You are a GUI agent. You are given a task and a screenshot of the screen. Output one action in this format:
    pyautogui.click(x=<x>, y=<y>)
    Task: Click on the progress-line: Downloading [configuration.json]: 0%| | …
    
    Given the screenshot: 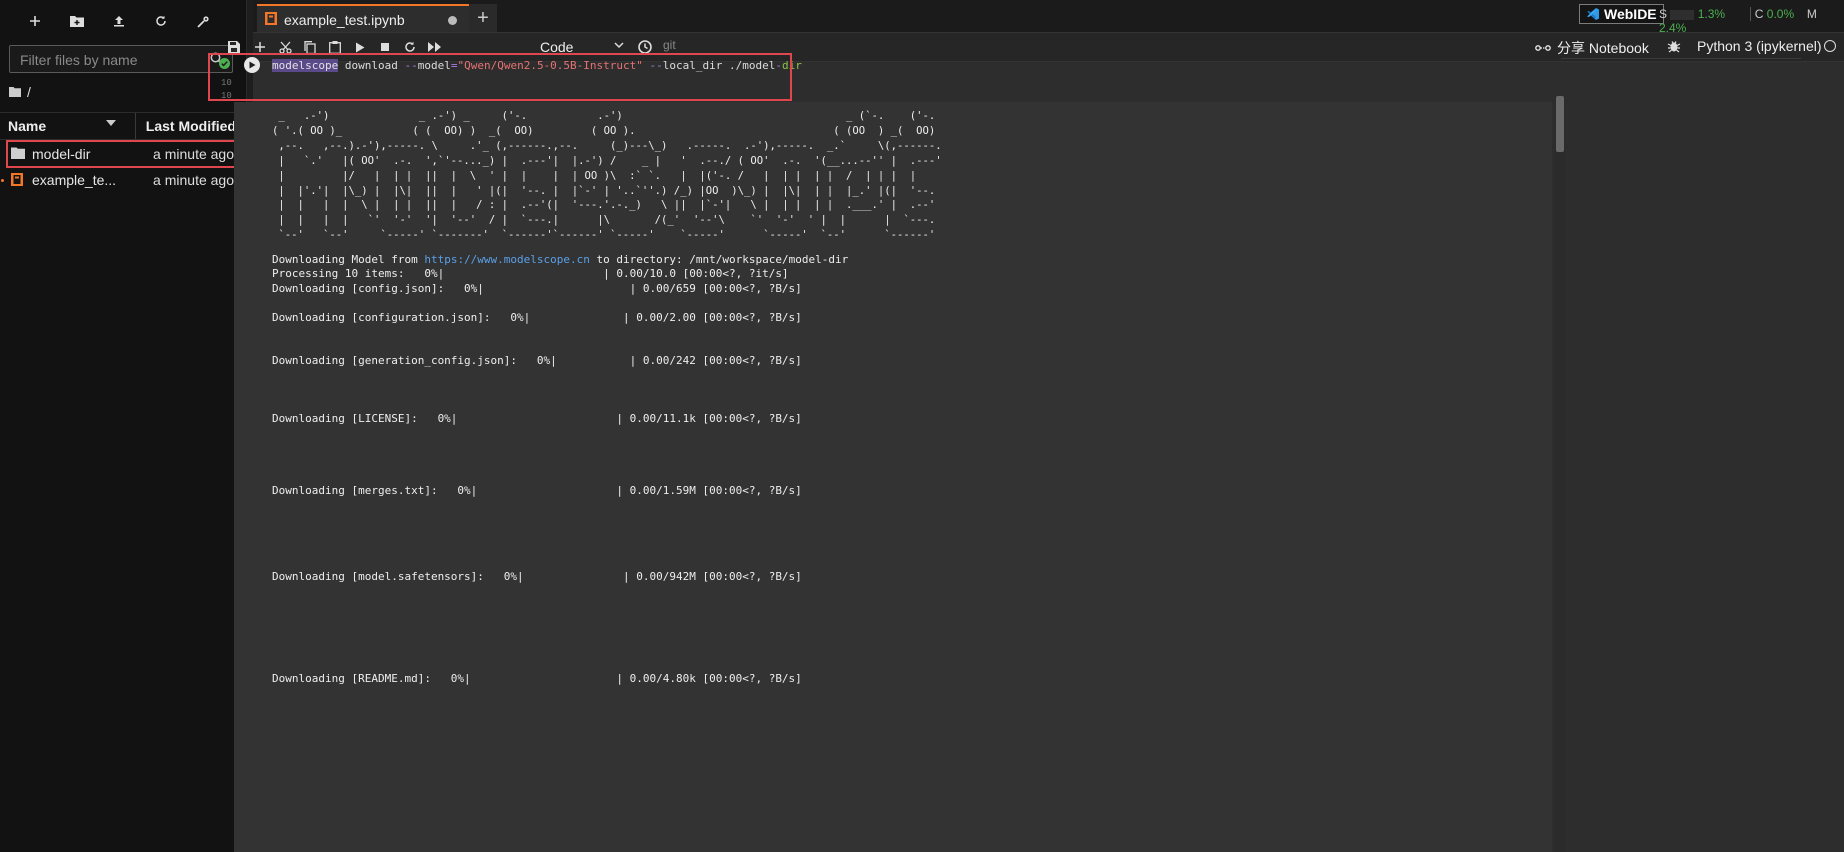 What is the action you would take?
    pyautogui.click(x=537, y=317)
    